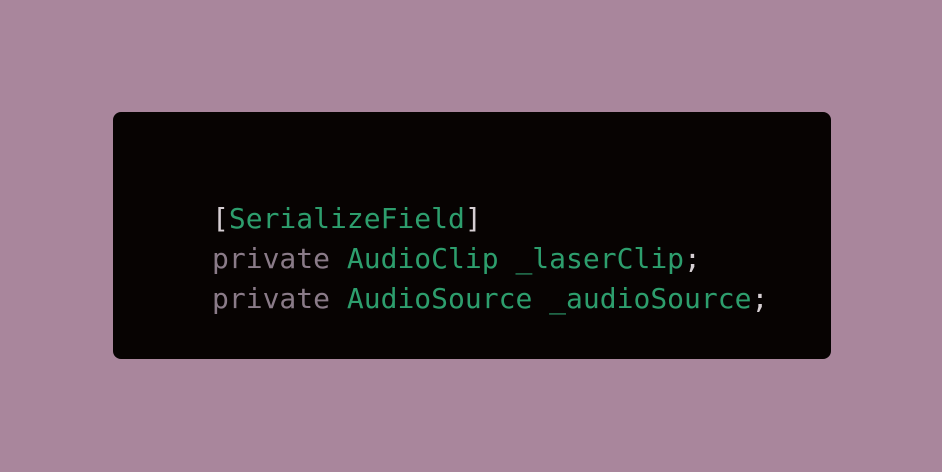 This screenshot has width=942, height=472. I want to click on attribute-name: SerializeField, so click(346, 218).